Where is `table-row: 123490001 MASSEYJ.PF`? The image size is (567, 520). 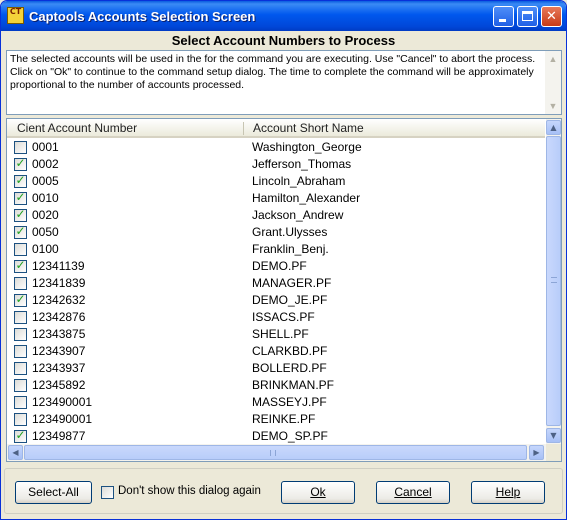
table-row: 123490001 MASSEYJ.PF is located at coordinates (277, 402).